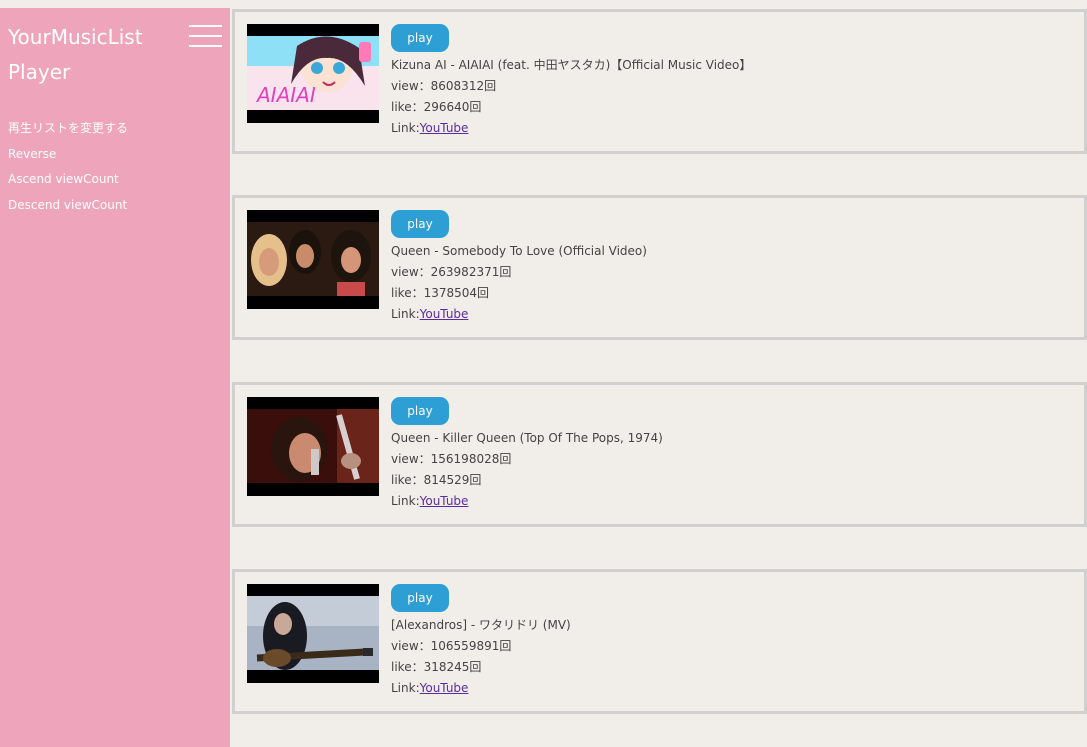  What do you see at coordinates (68, 184) in the screenshot?
I see `sidebar-item-ascend-viewcount: Ascend viewCount` at bounding box center [68, 184].